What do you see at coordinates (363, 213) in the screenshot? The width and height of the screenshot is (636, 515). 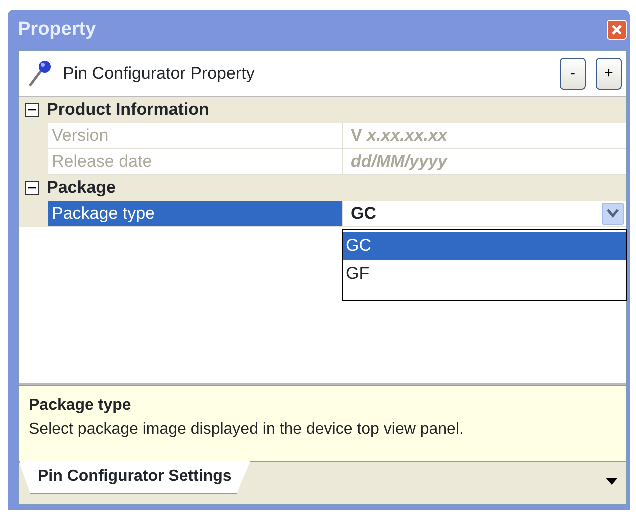 I see `property-value: GC` at bounding box center [363, 213].